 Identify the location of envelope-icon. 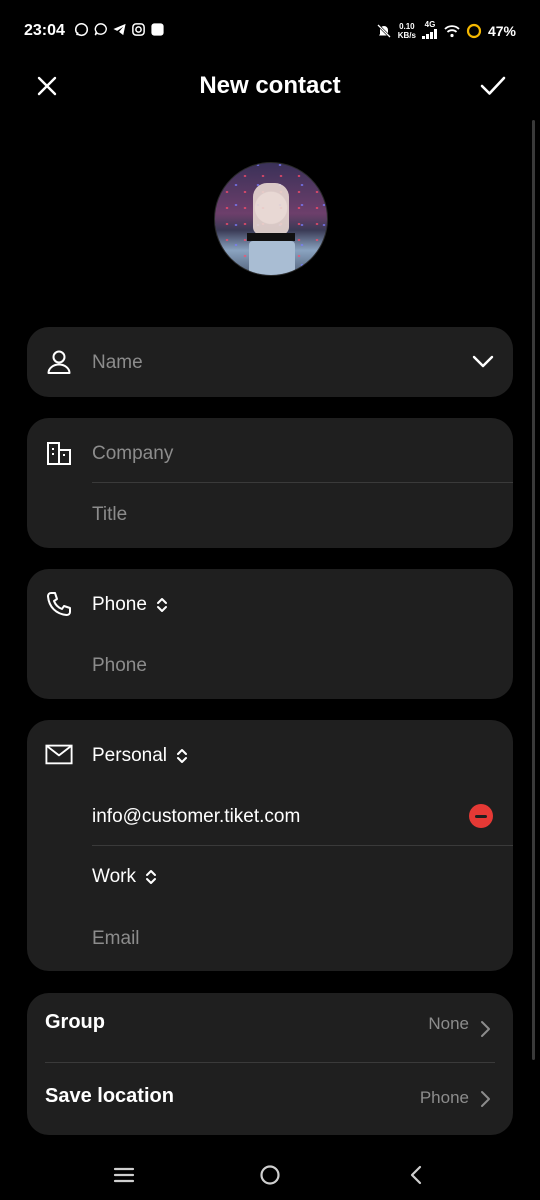
(59, 754).